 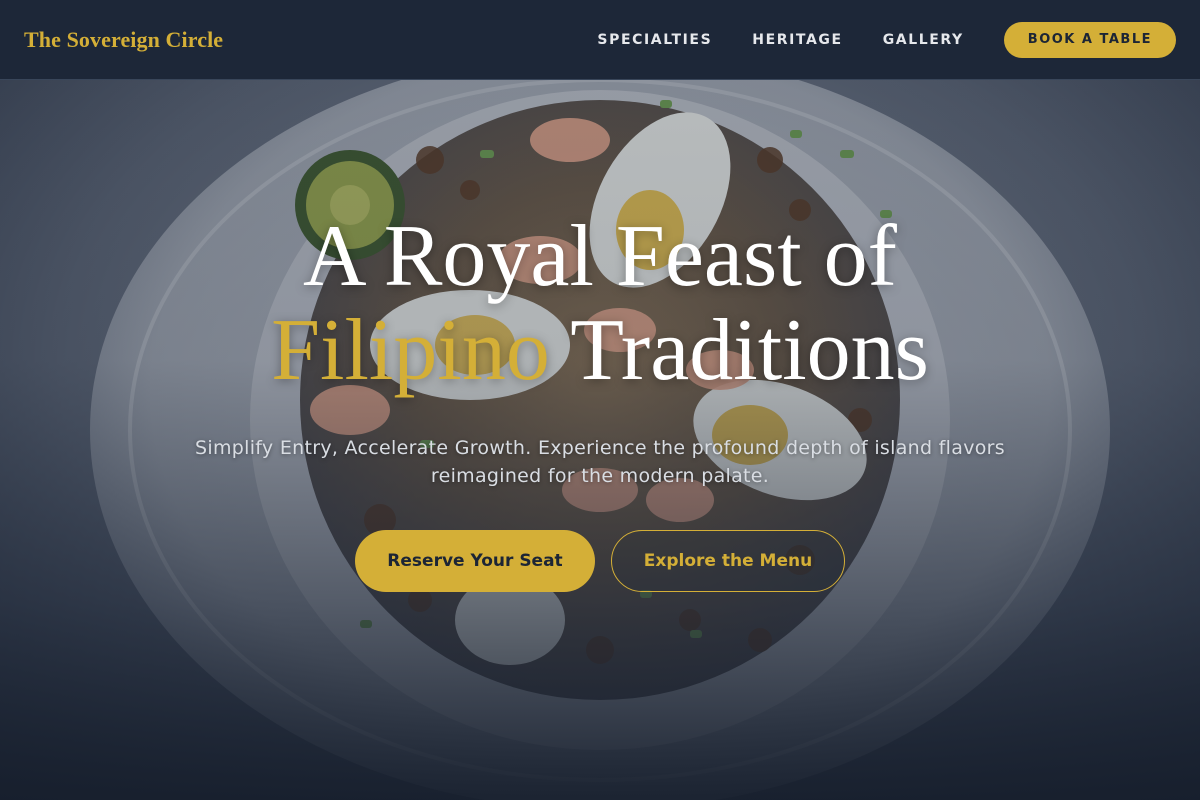 What do you see at coordinates (600, 561) in the screenshot?
I see `hero-actions: Reserve Your Seat Explore the Menu` at bounding box center [600, 561].